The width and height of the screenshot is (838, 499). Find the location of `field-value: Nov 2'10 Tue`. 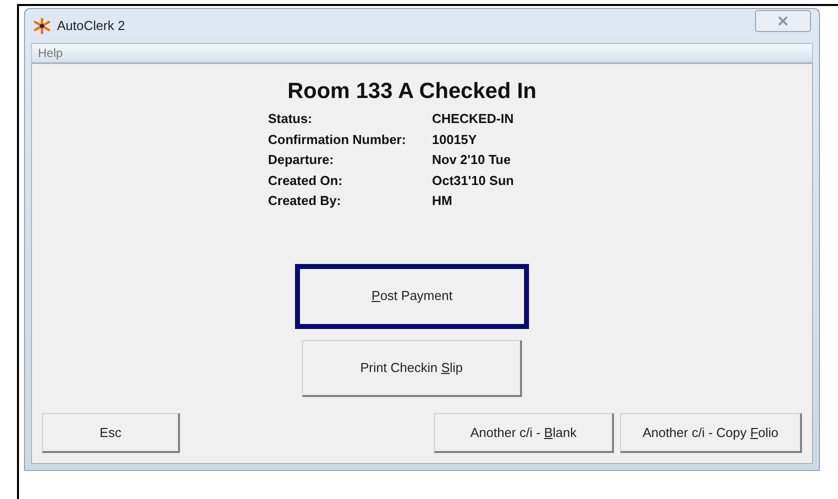

field-value: Nov 2'10 Tue is located at coordinates (472, 160).